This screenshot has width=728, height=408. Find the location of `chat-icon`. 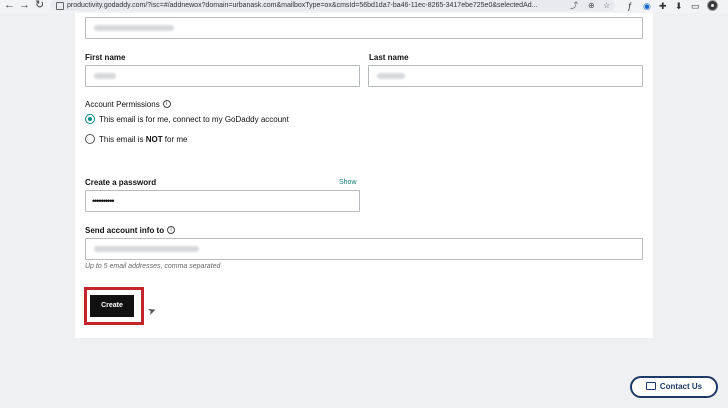

chat-icon is located at coordinates (650, 386).